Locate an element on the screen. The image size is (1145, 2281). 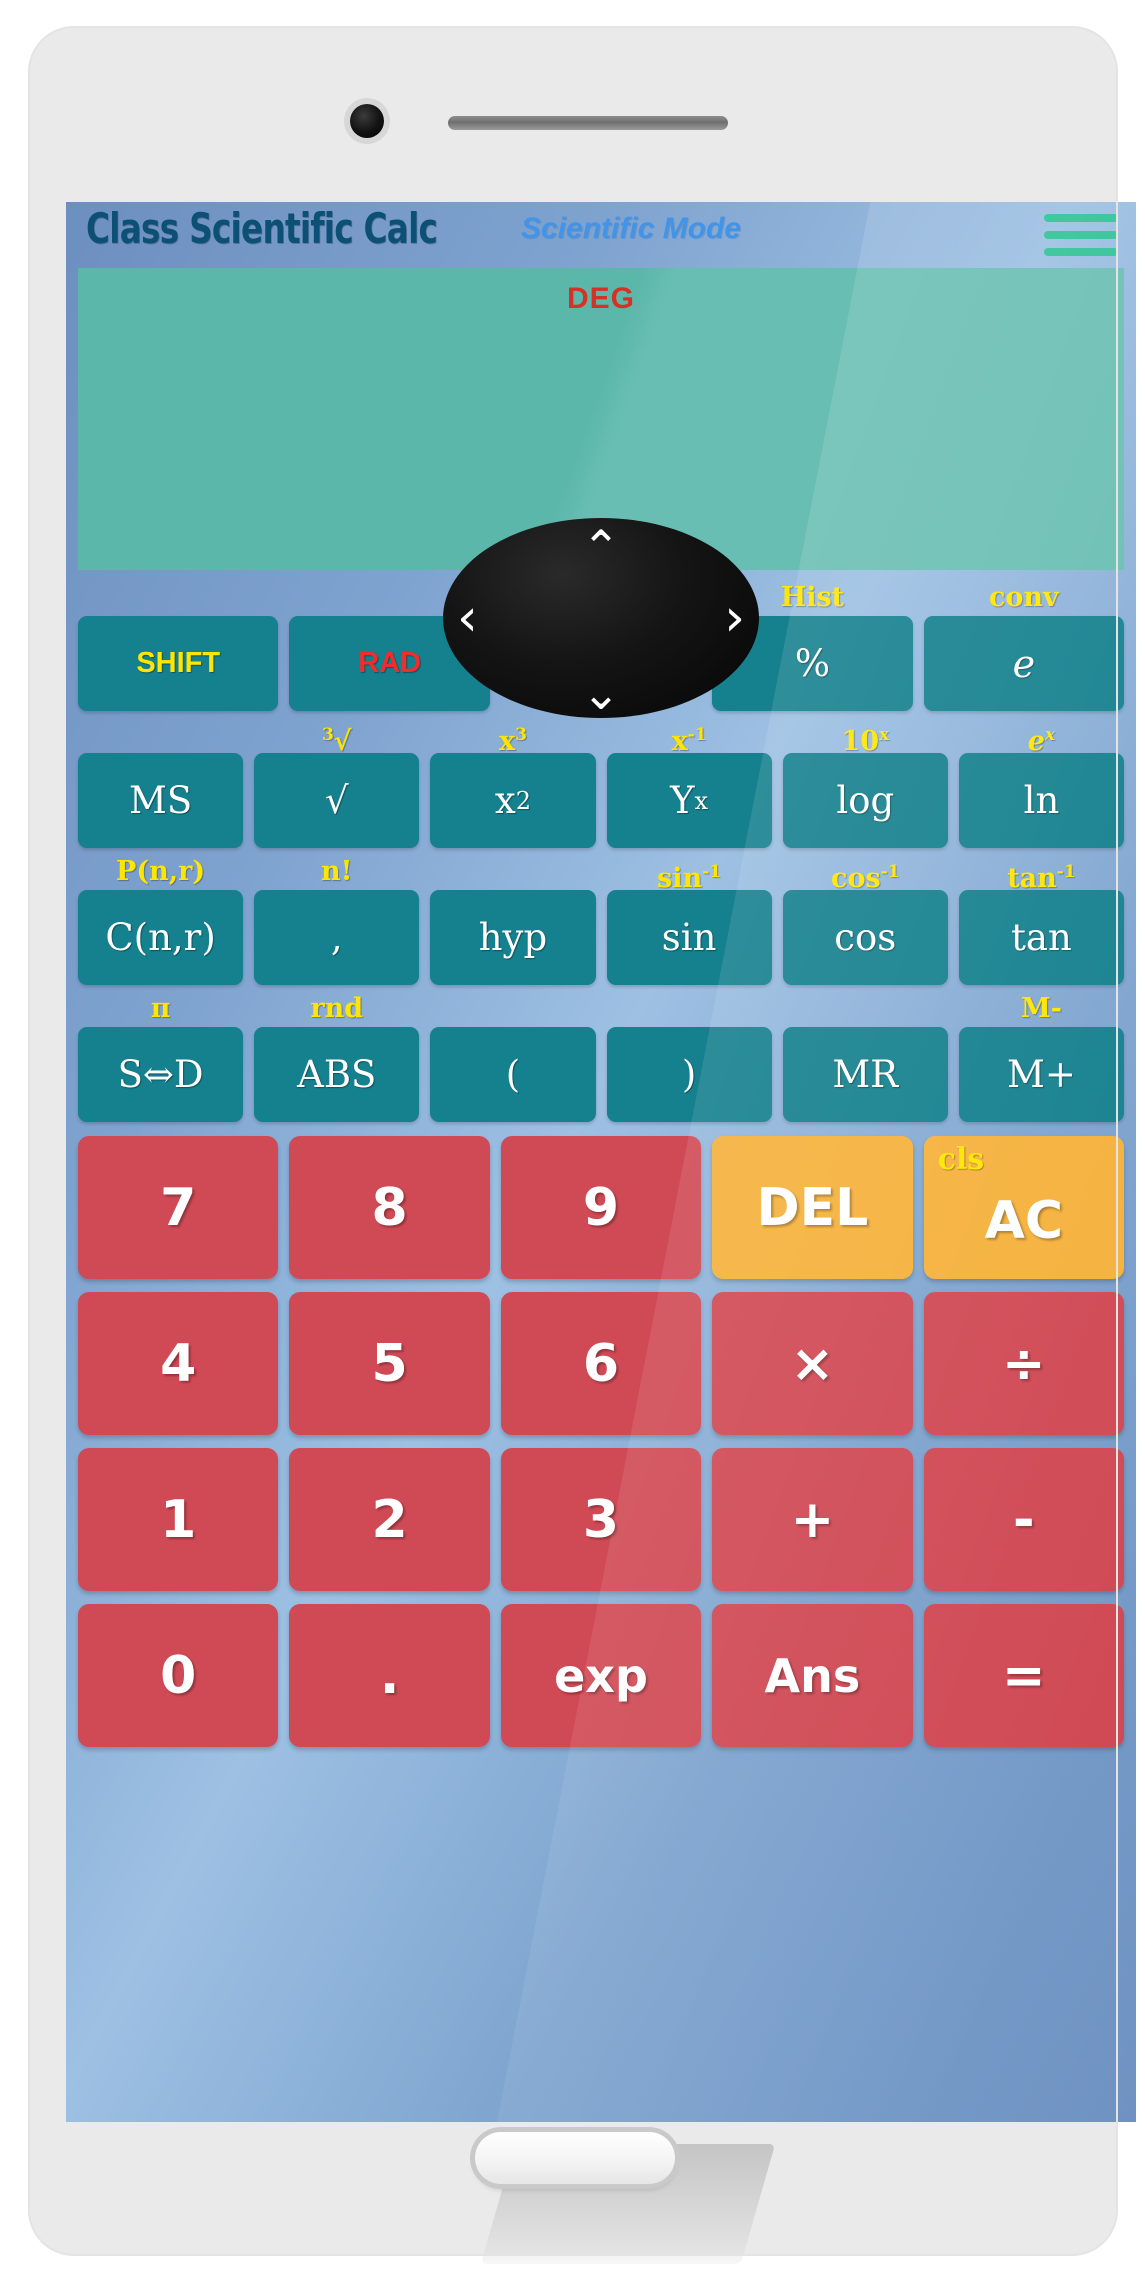
number-row-3: 1 2 3 + - is located at coordinates (601, 1519).